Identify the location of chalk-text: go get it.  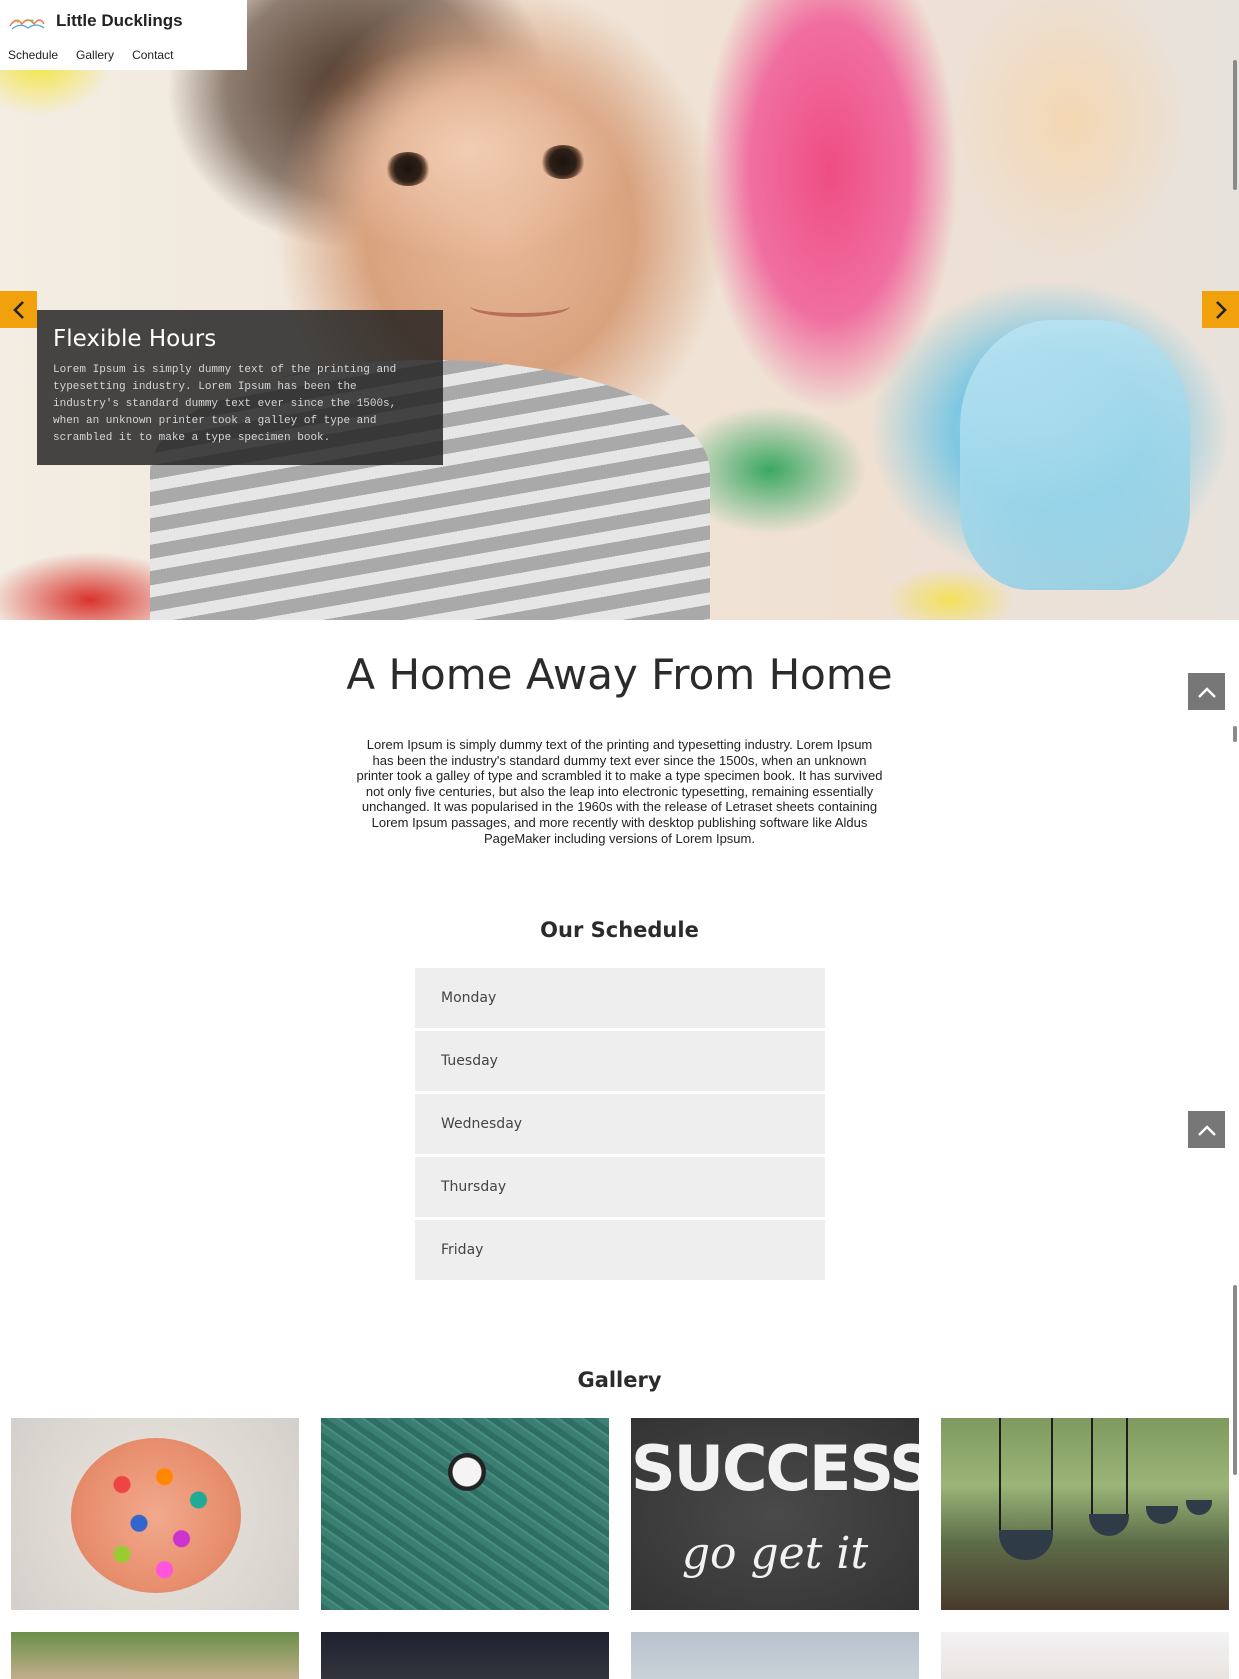
(775, 1553).